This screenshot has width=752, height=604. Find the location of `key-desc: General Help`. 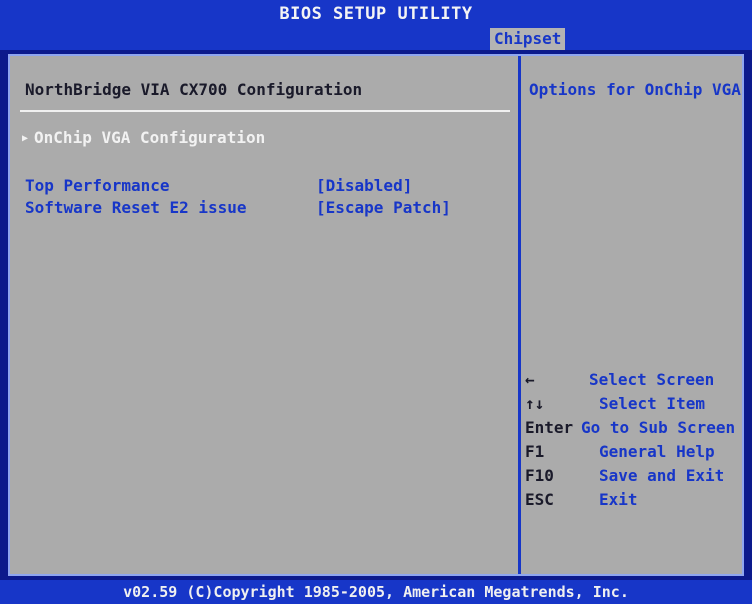

key-desc: General Help is located at coordinates (657, 451).